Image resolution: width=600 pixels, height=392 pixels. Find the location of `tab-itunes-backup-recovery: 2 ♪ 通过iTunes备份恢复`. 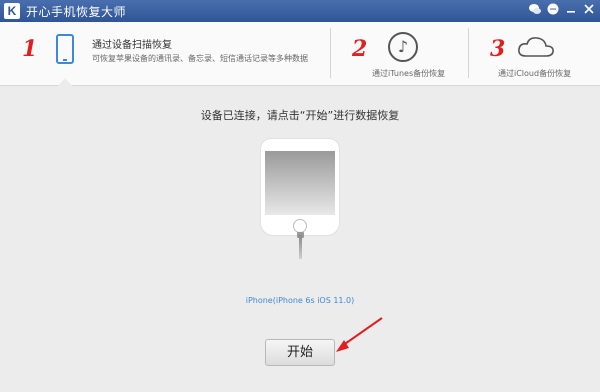

tab-itunes-backup-recovery: 2 ♪ 通过iTunes备份恢复 is located at coordinates (399, 53).